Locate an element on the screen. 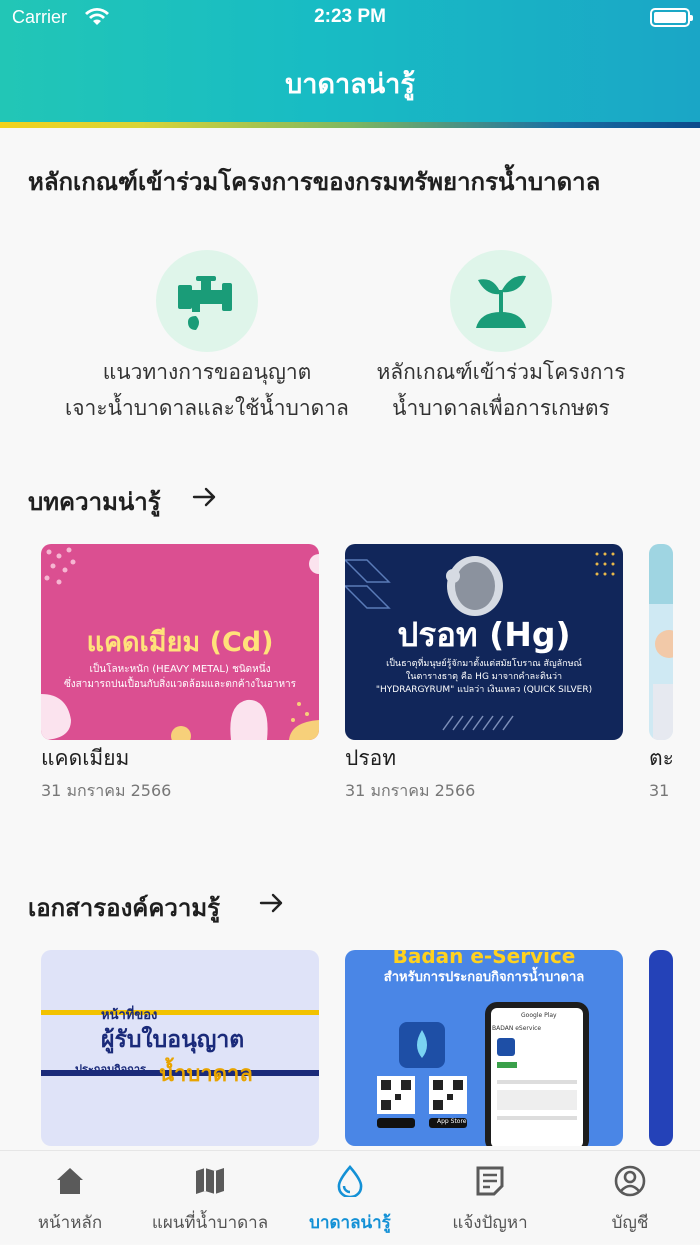  faucet-icon is located at coordinates (207, 301).